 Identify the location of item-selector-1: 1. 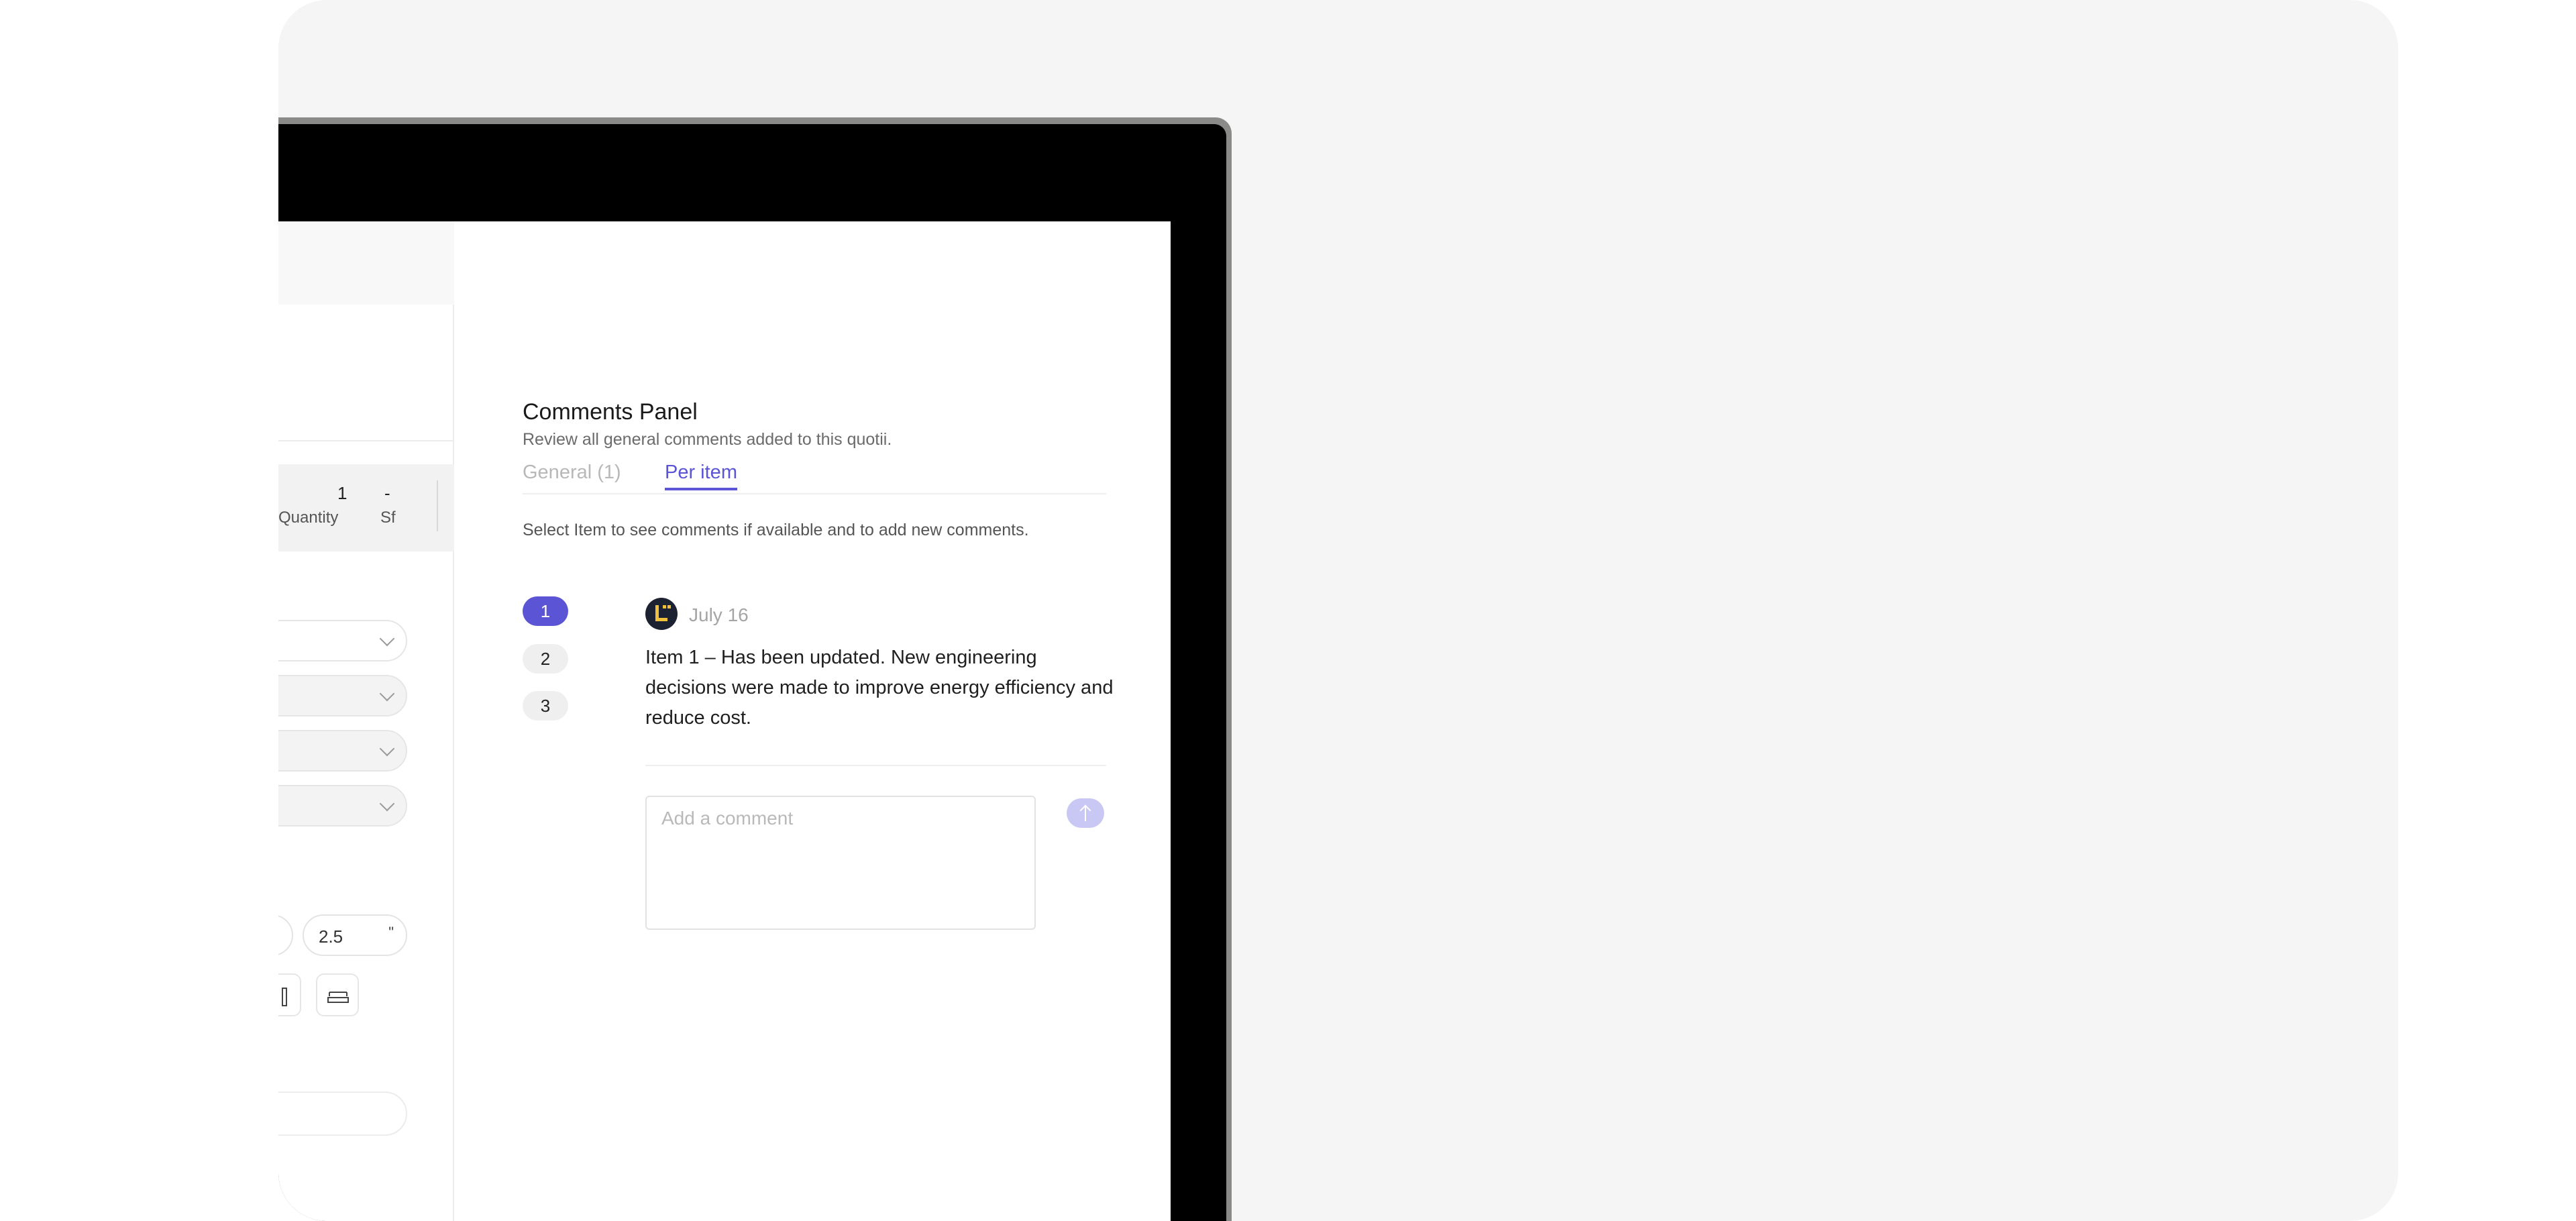
(545, 611).